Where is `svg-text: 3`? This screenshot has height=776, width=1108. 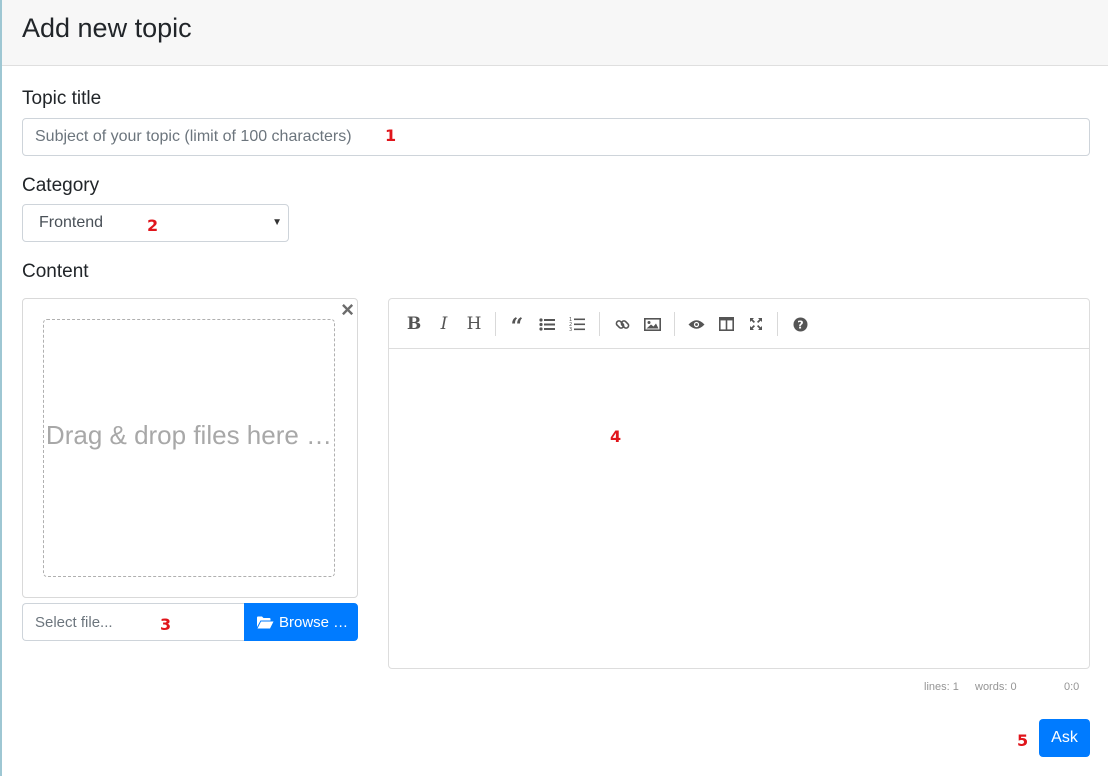 svg-text: 3 is located at coordinates (570, 329).